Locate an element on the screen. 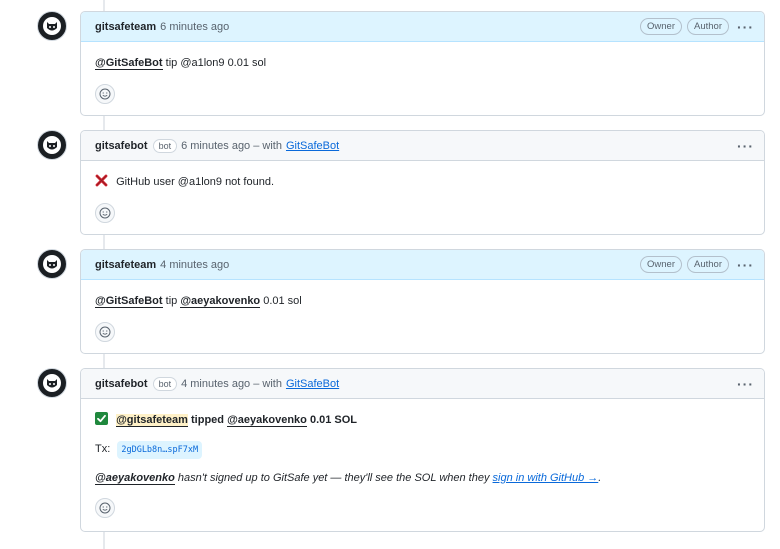 This screenshot has width=780, height=549. comment-body-text: 0.01 sol is located at coordinates (282, 301).